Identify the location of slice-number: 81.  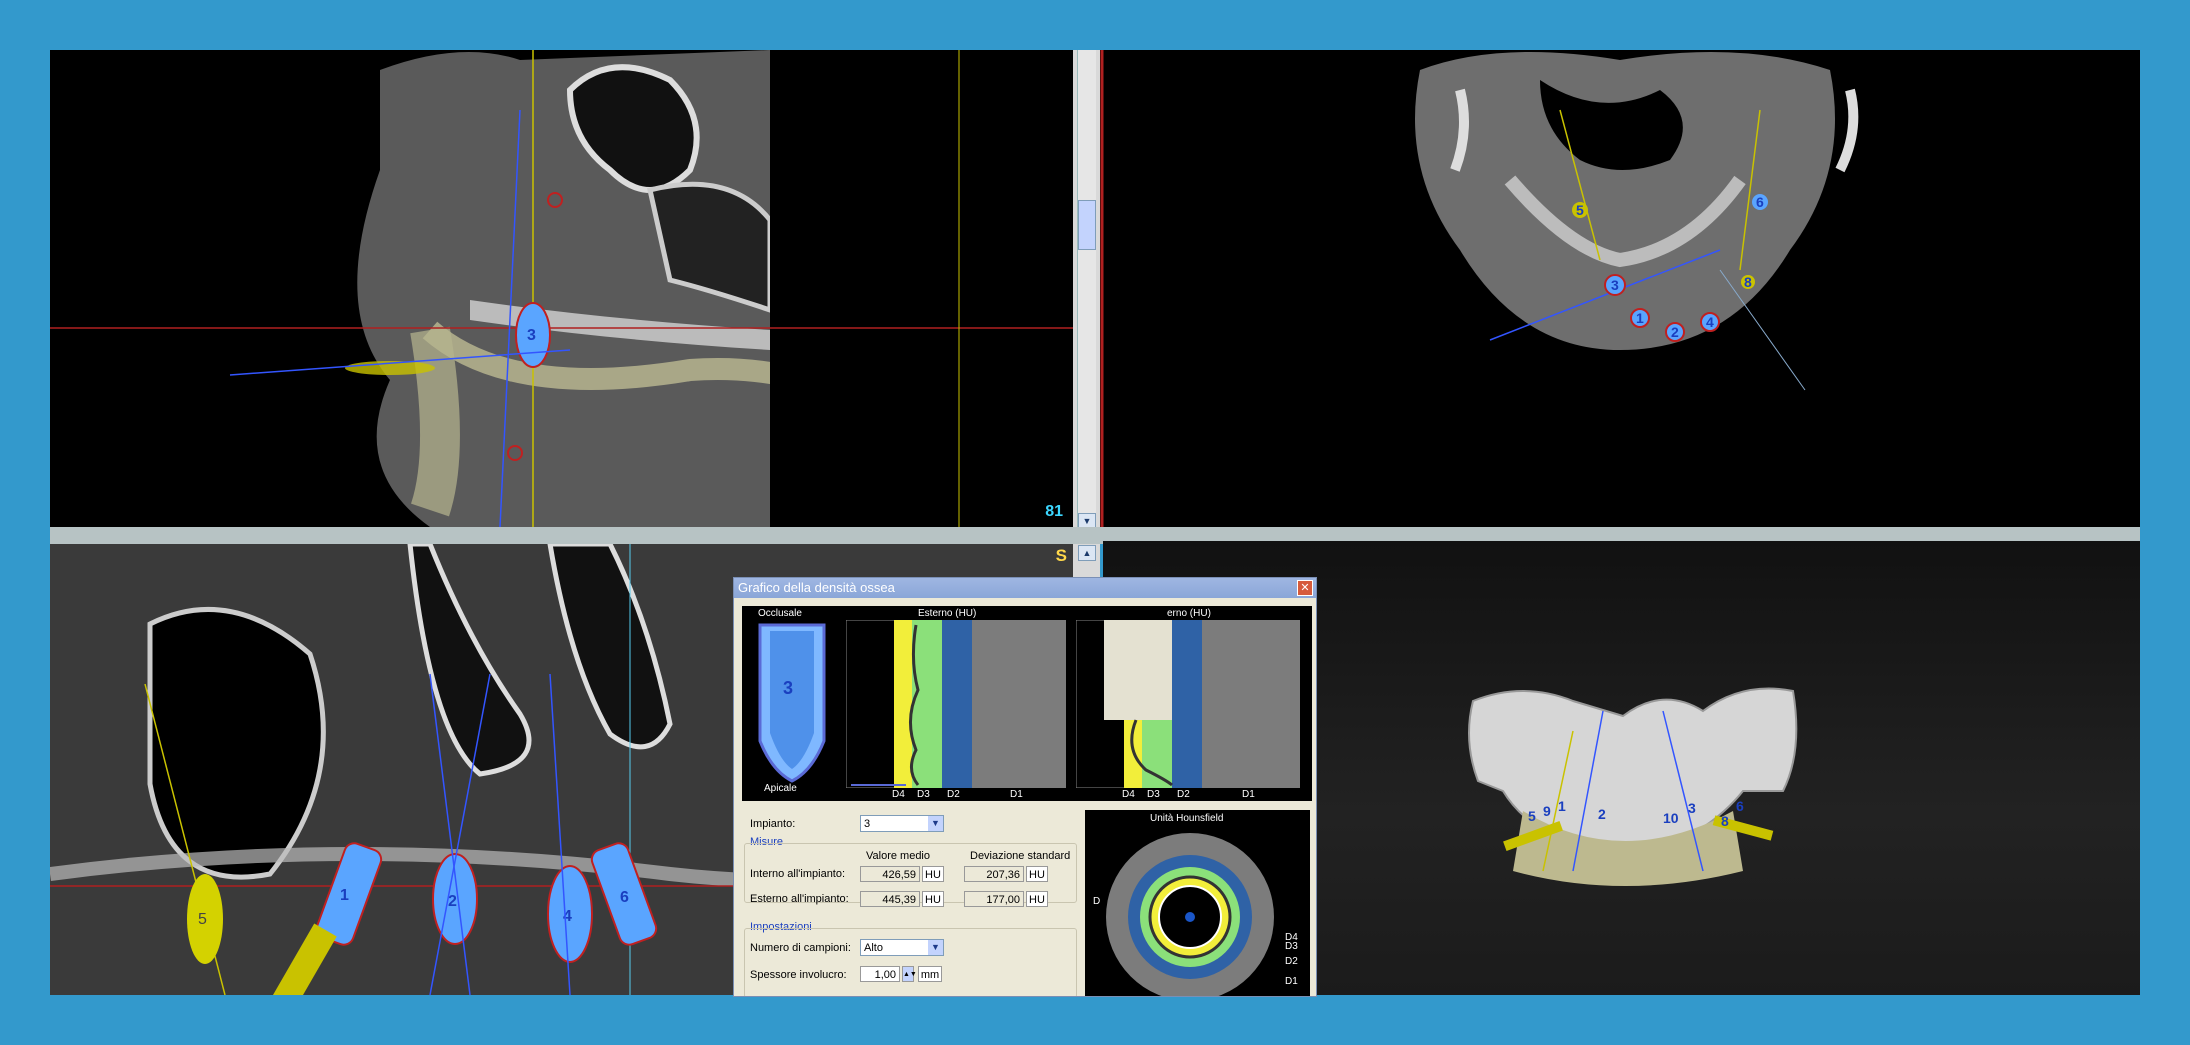
(1054, 511).